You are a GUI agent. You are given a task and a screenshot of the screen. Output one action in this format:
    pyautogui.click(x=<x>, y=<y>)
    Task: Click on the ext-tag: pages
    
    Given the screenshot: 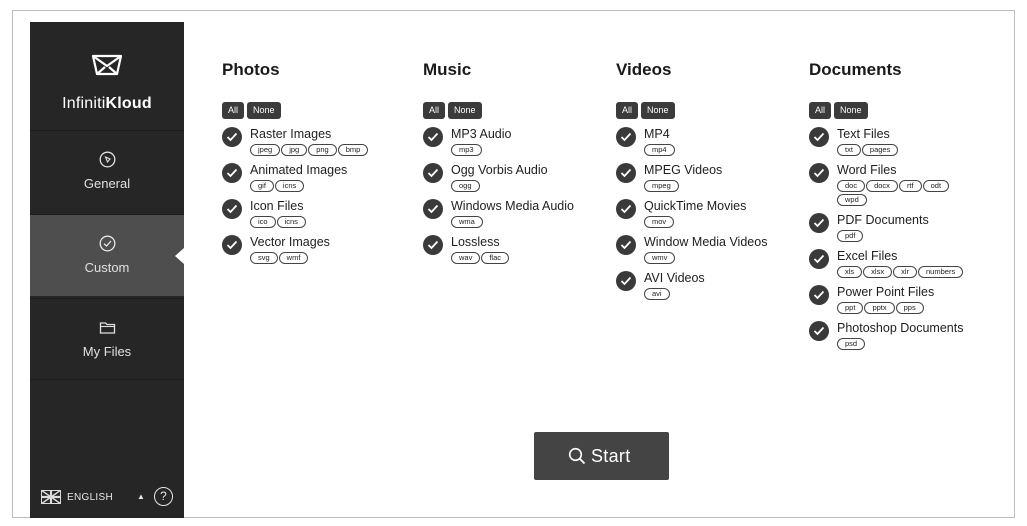 What is the action you would take?
    pyautogui.click(x=880, y=150)
    